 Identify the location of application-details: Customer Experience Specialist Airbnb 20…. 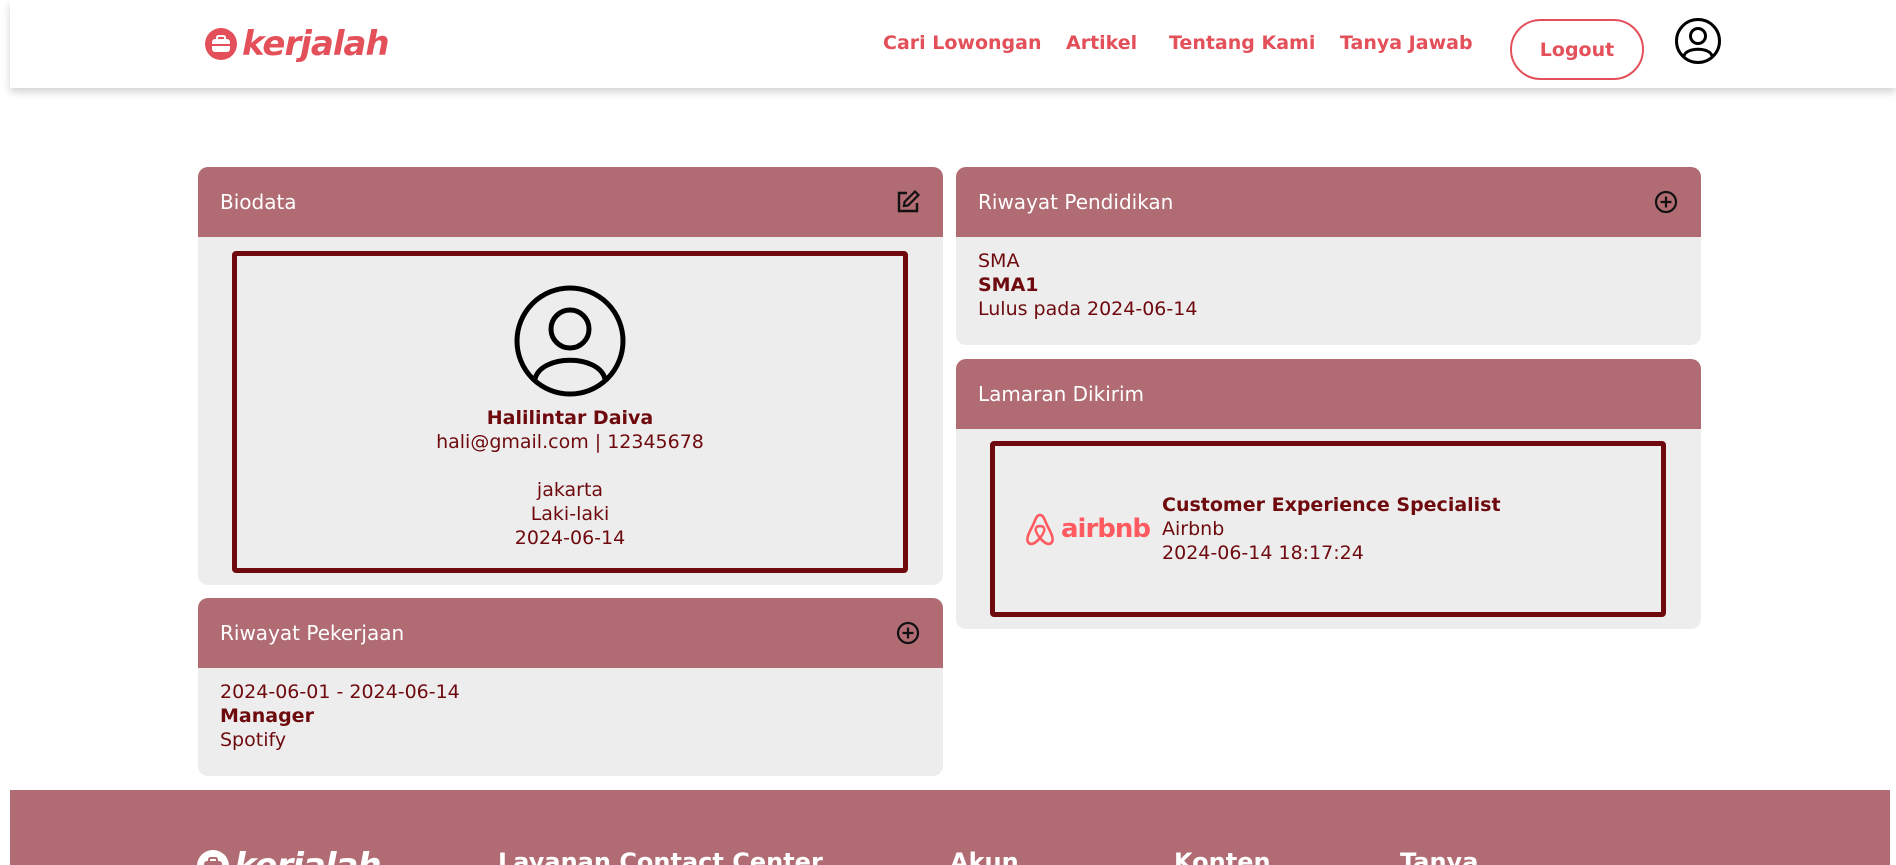
(1331, 529).